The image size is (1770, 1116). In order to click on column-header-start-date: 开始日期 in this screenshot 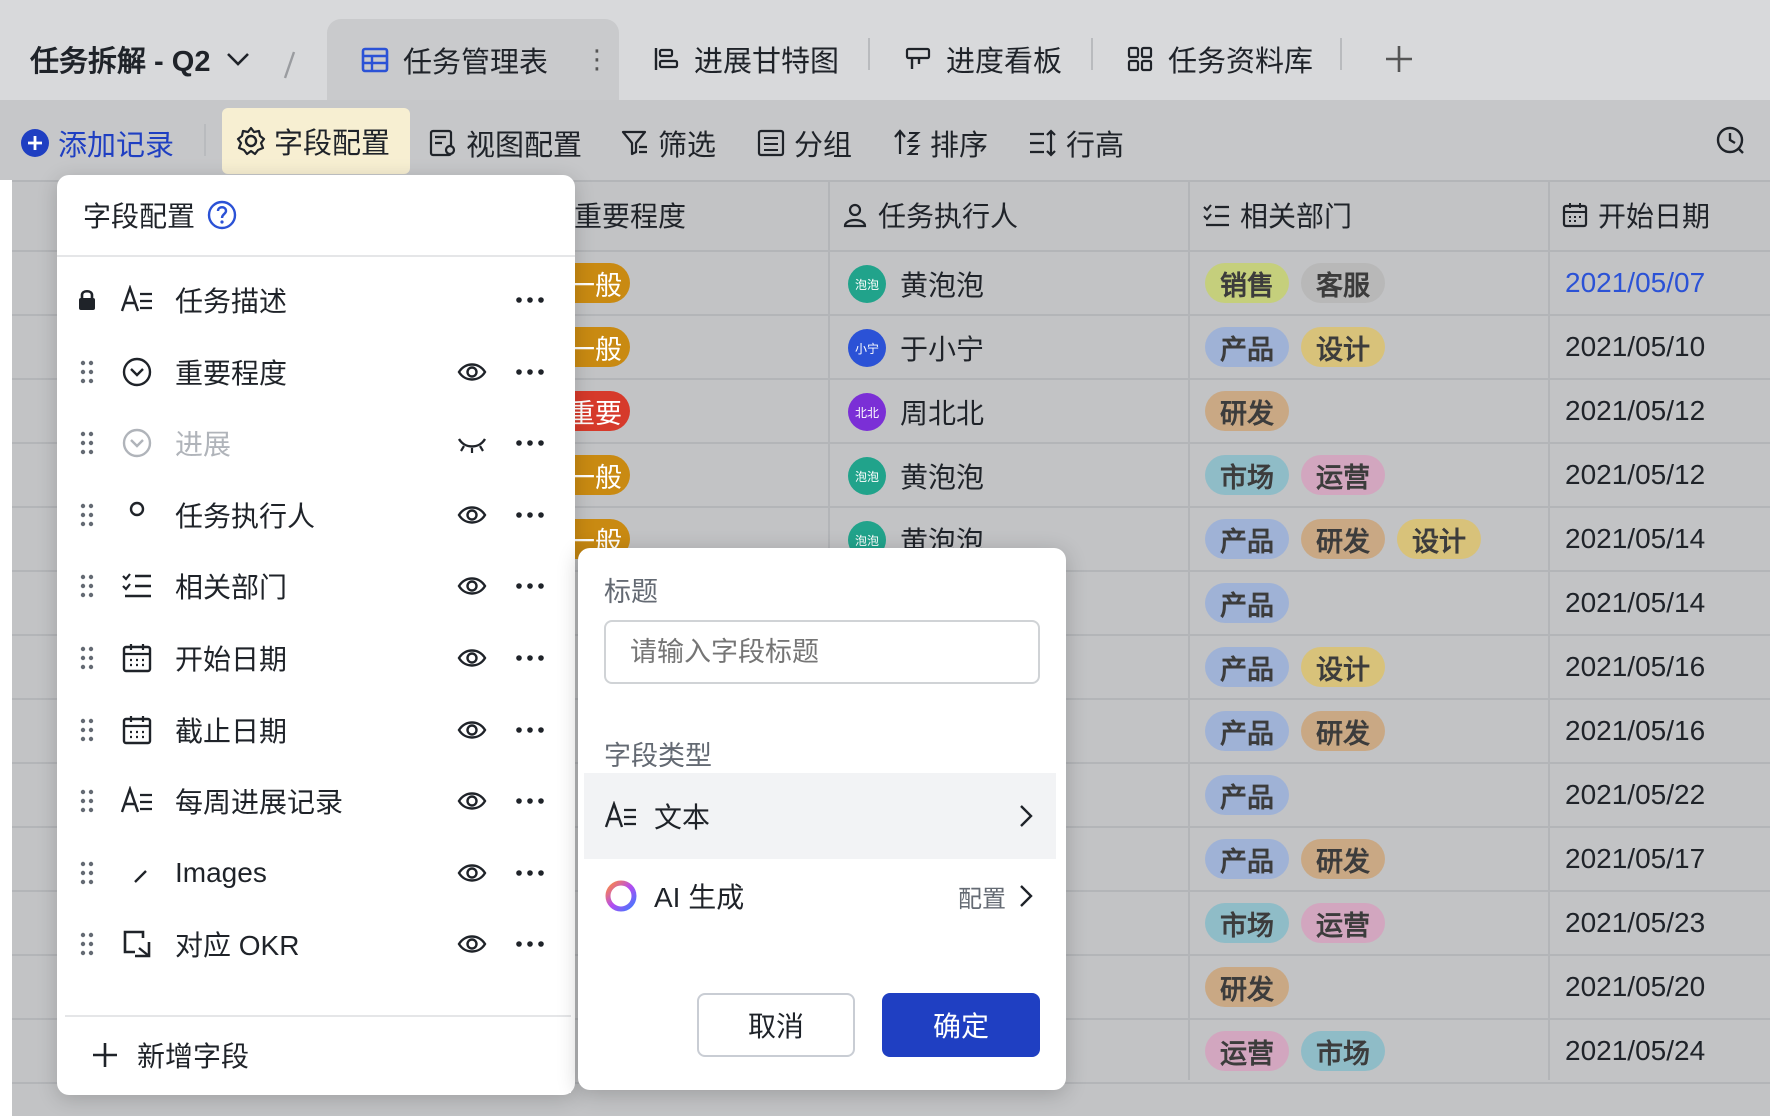, I will do `click(1629, 215)`.